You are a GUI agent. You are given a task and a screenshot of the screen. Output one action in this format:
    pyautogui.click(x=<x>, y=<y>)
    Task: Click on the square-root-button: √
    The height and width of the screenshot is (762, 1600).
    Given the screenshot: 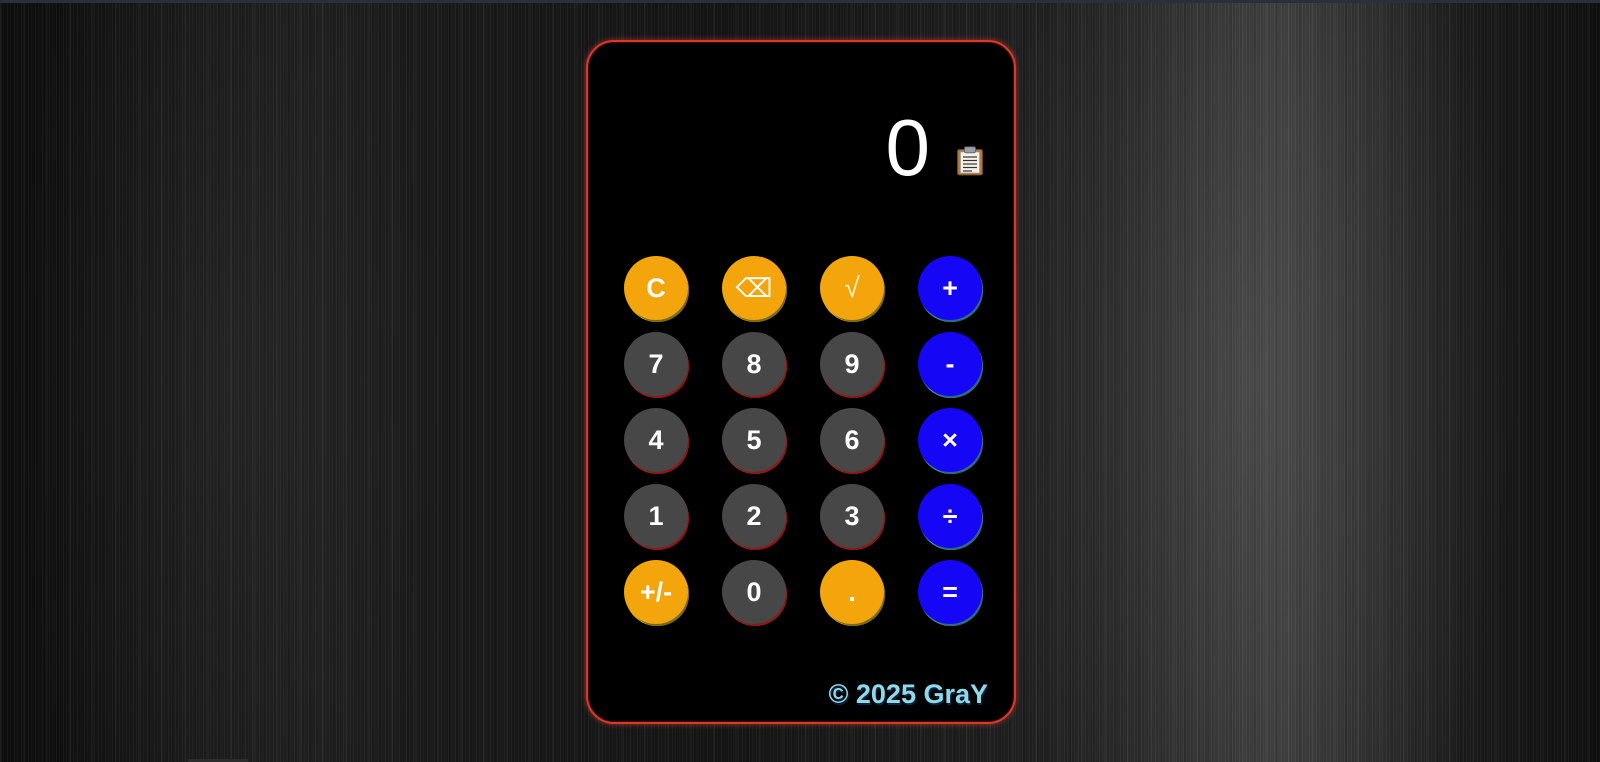 What is the action you would take?
    pyautogui.click(x=852, y=288)
    